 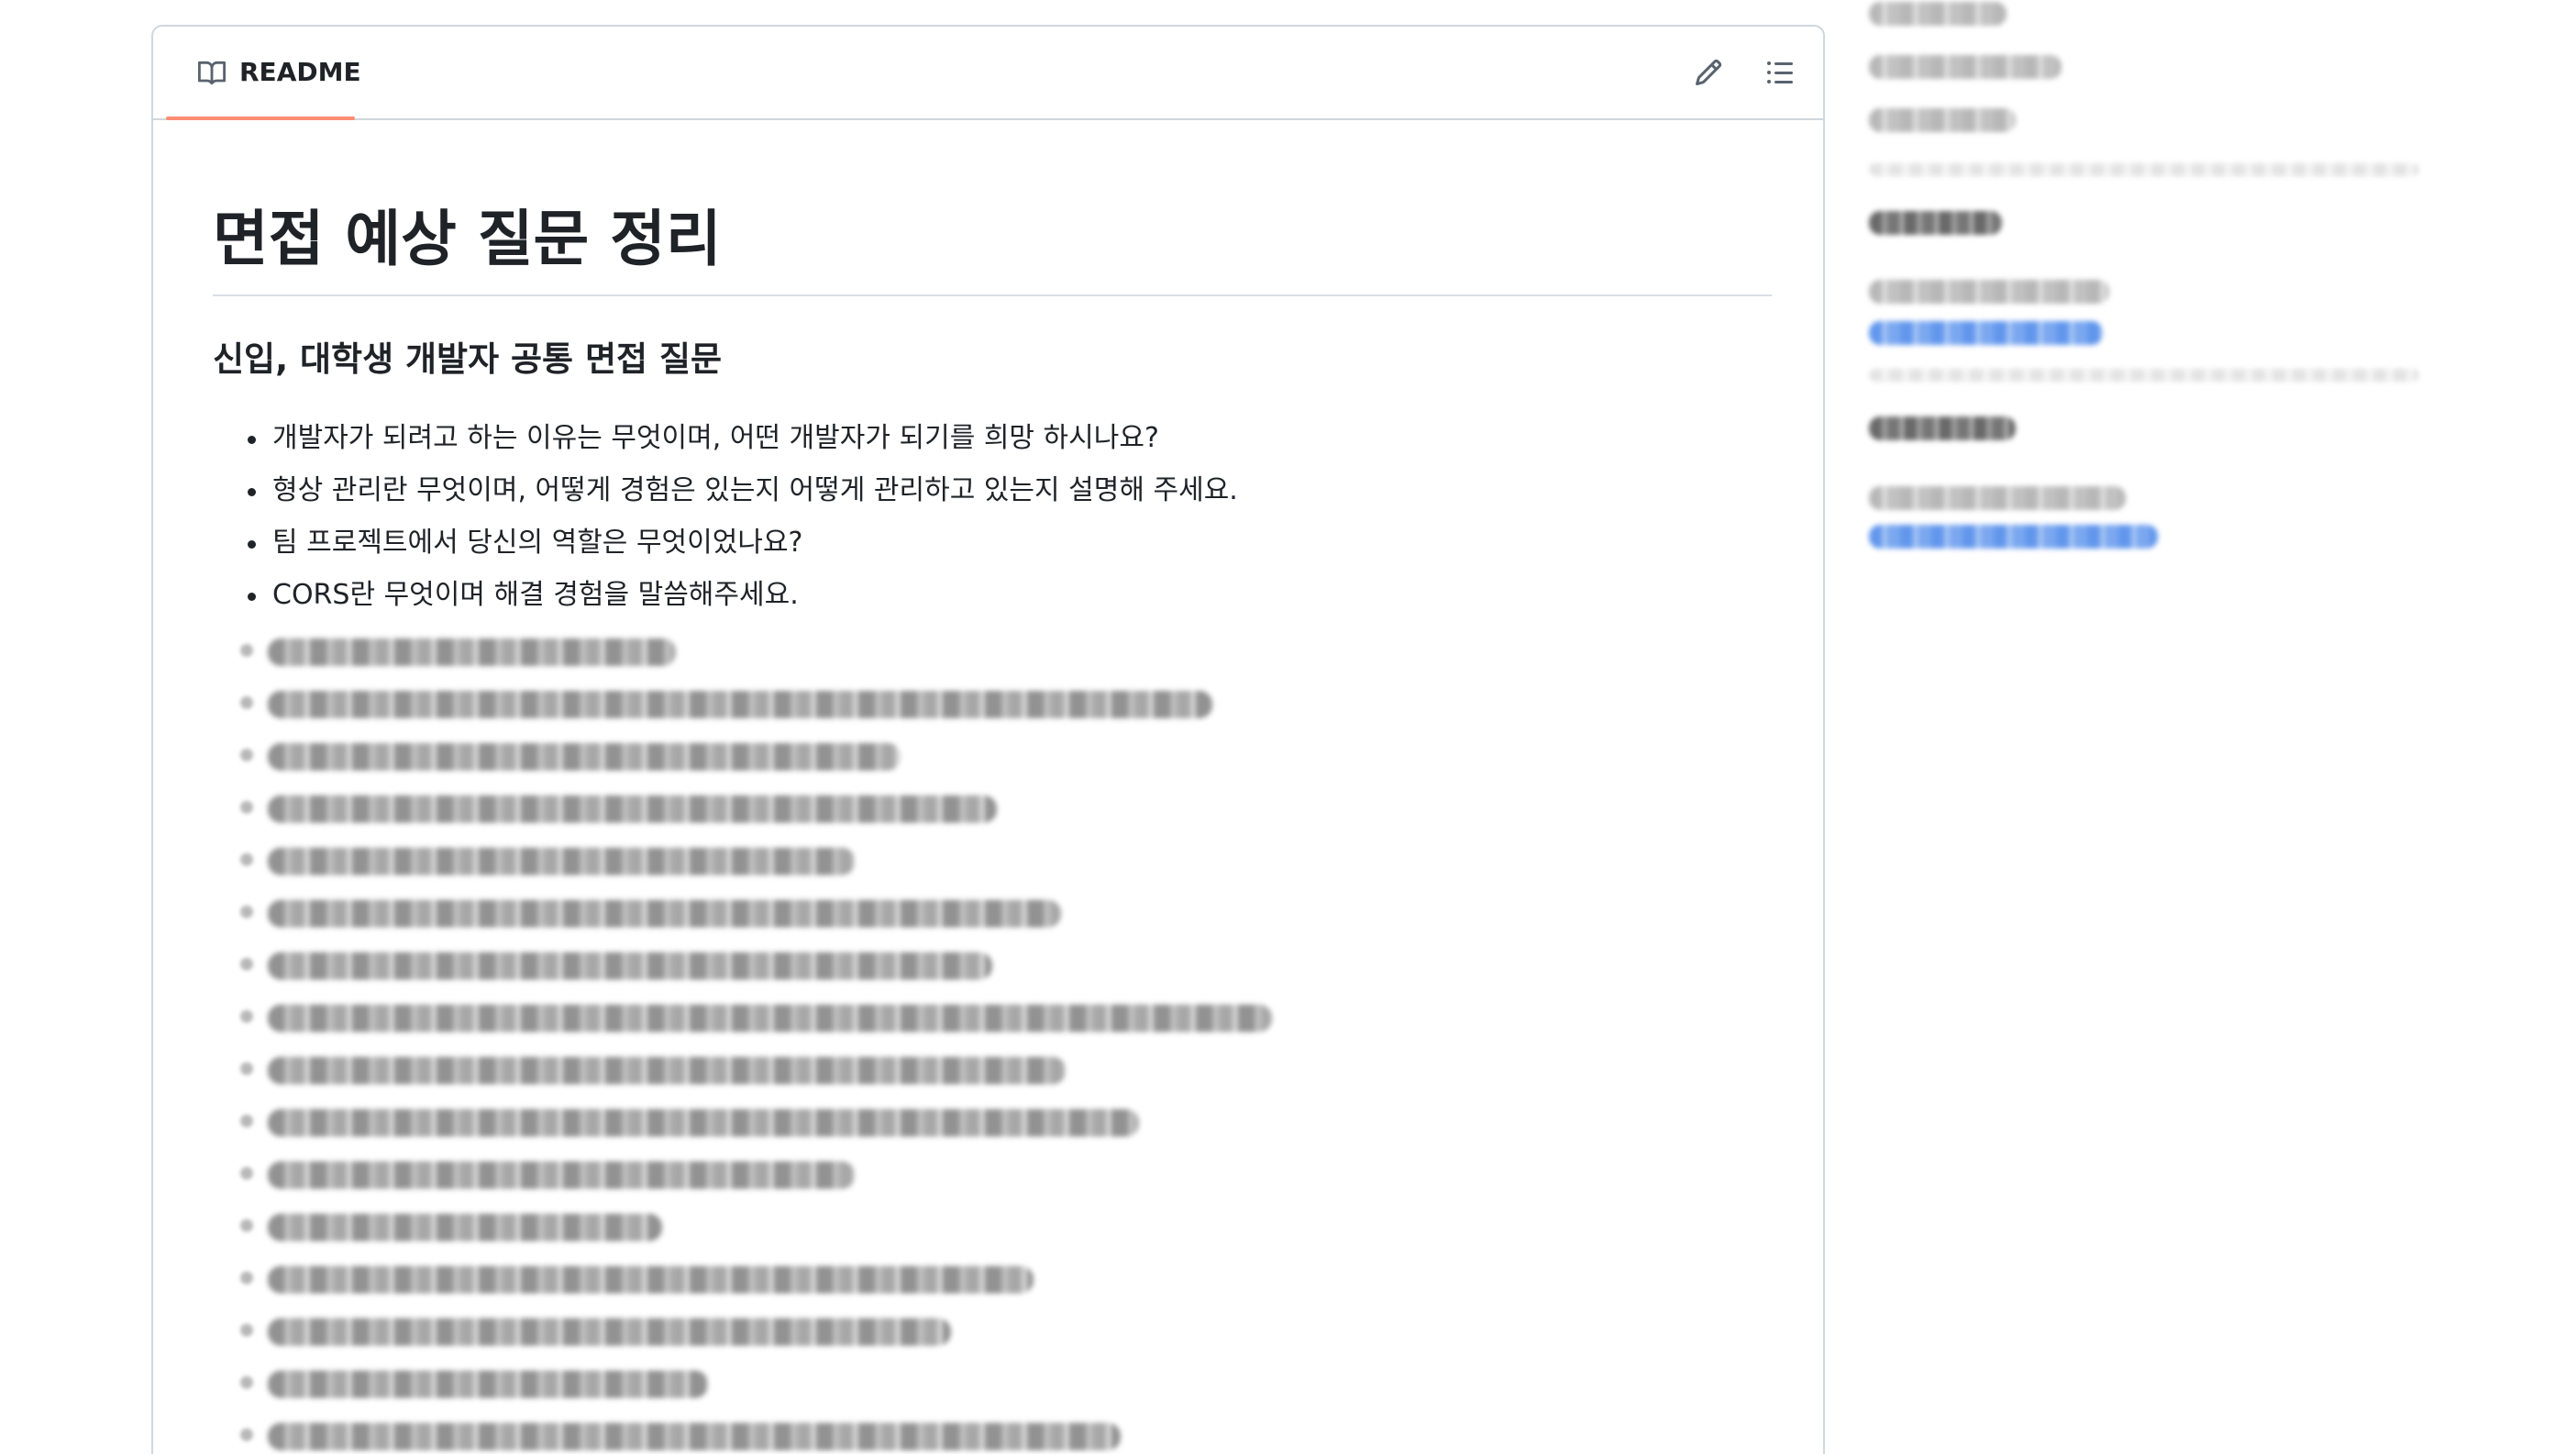 I want to click on readme-header: README, so click(x=988, y=74).